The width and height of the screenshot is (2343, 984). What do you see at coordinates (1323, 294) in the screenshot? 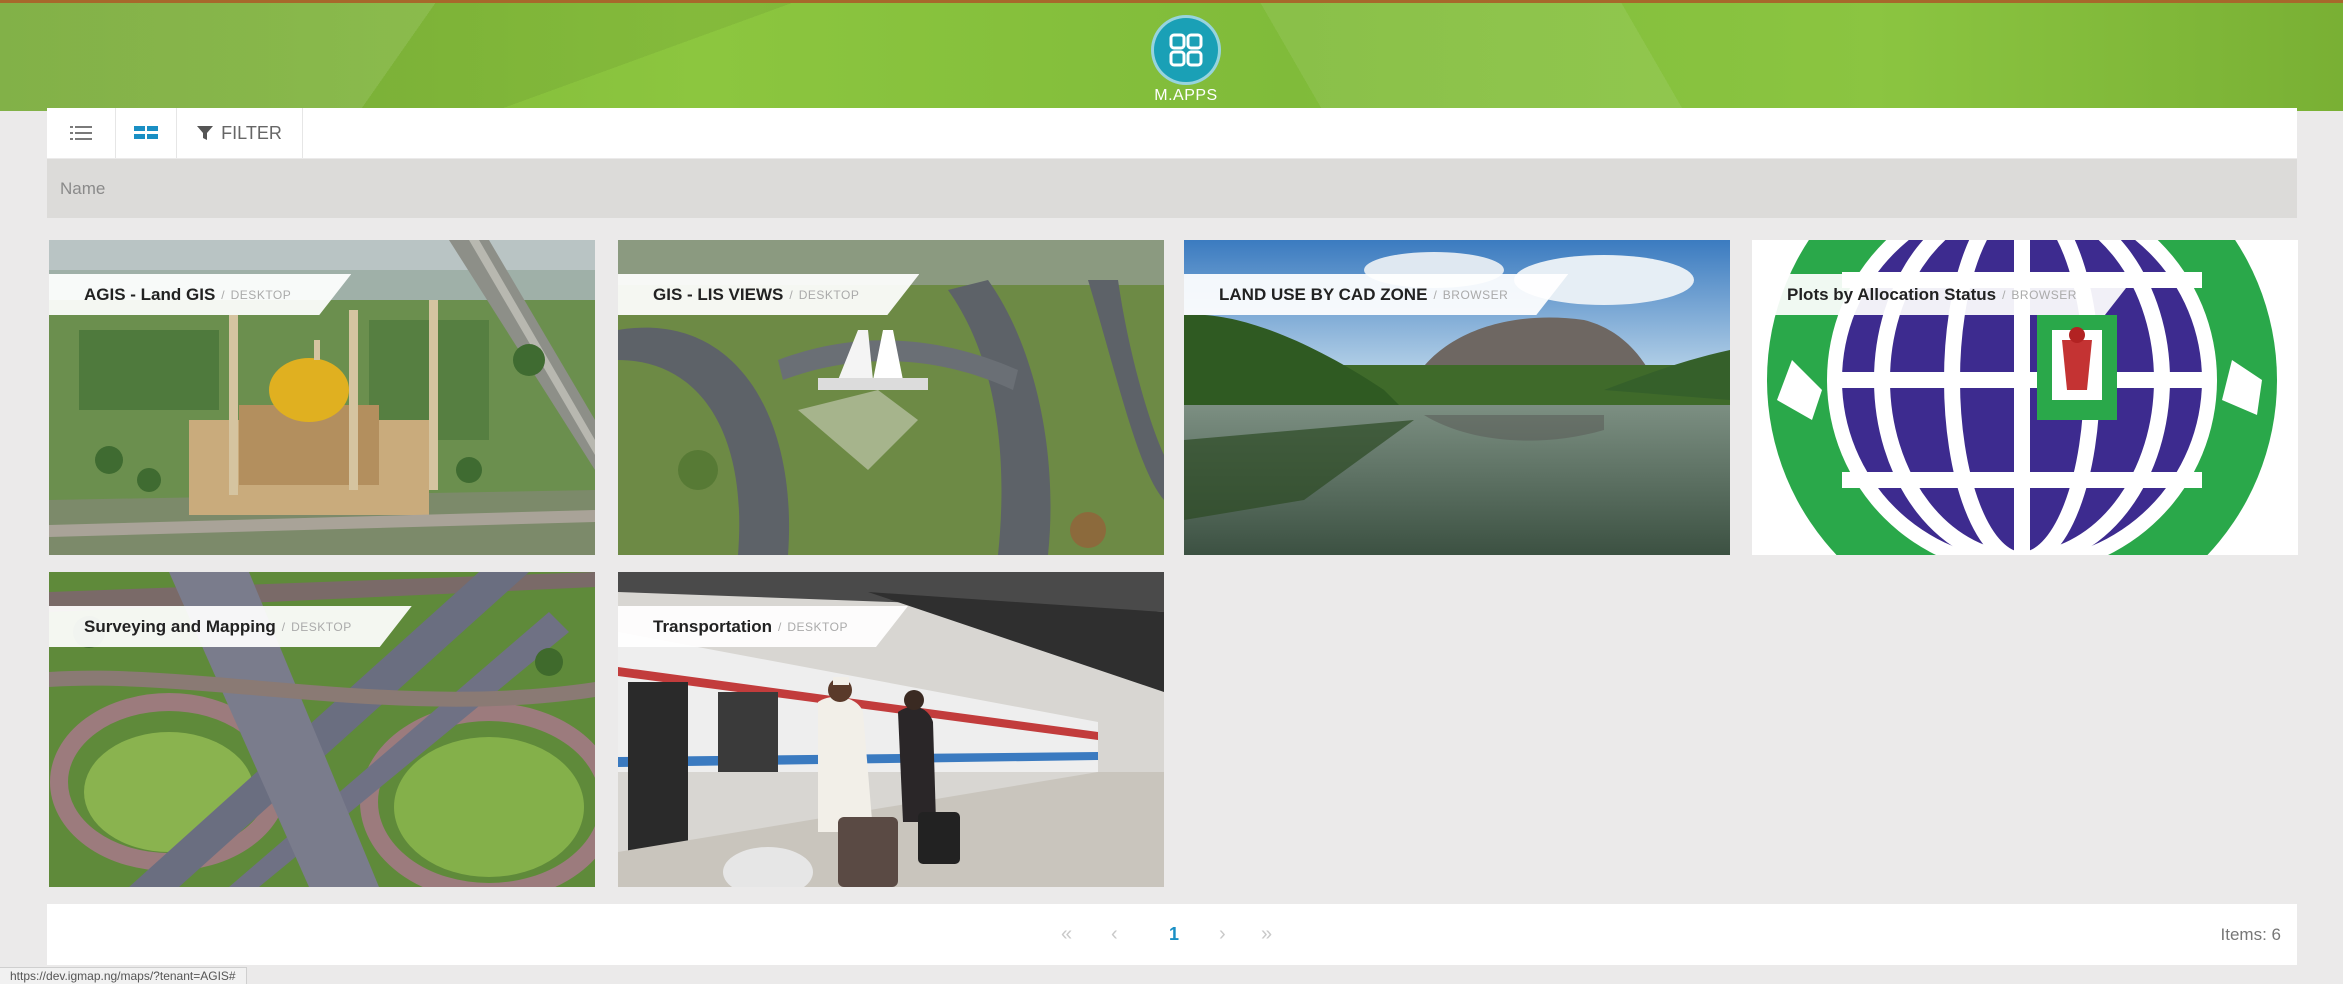
I see `tile-title: LAND USE BY CAD ZONE` at bounding box center [1323, 294].